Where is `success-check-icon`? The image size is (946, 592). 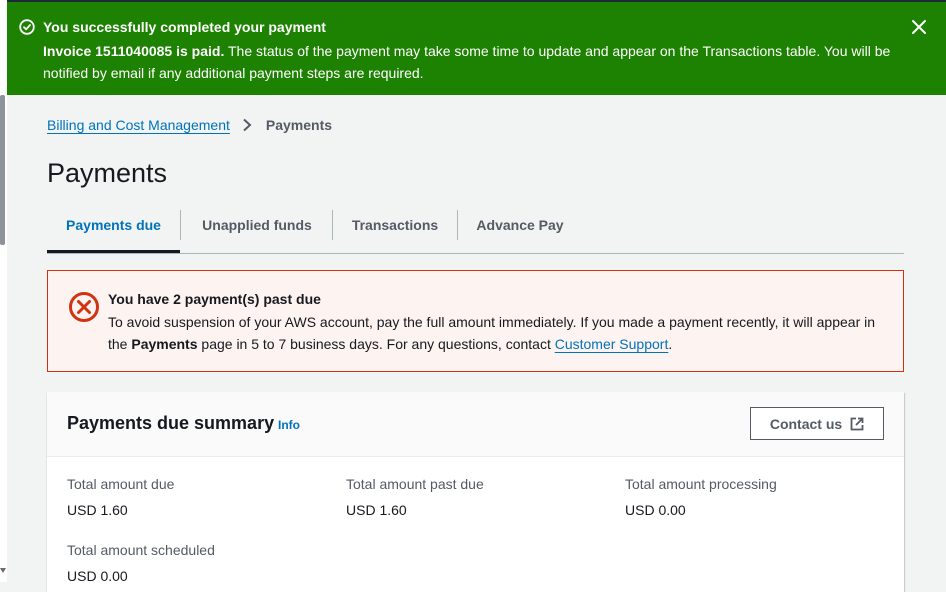 success-check-icon is located at coordinates (27, 27).